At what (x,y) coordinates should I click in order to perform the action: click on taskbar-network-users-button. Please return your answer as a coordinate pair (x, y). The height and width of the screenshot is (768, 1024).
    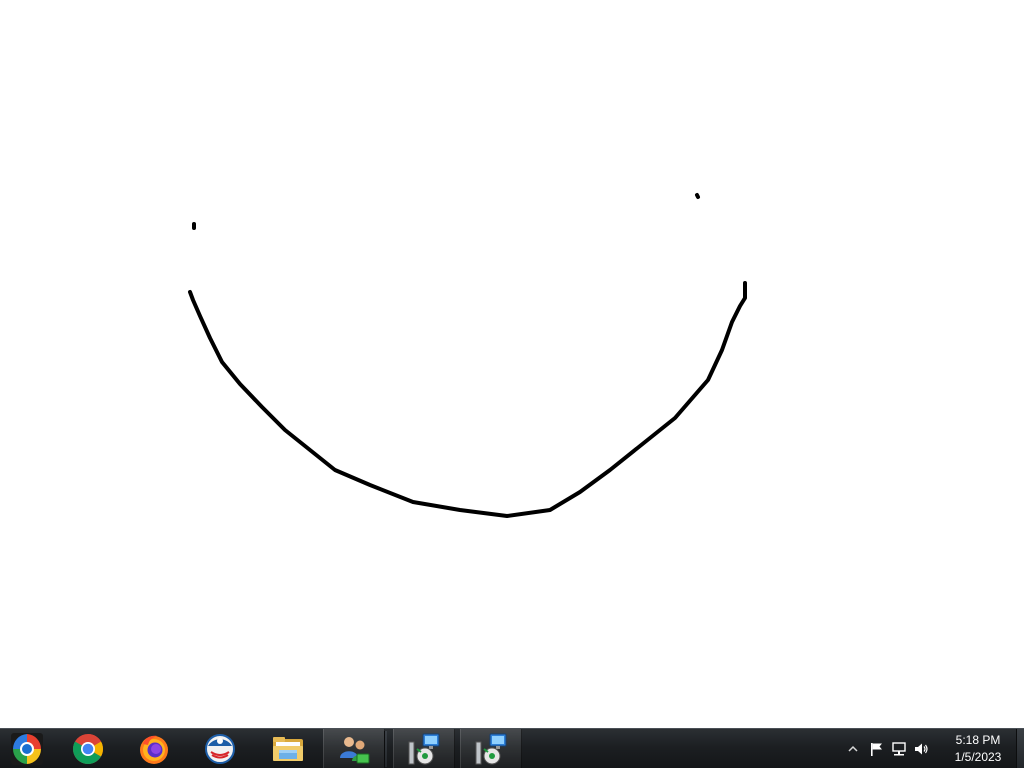
    Looking at the image, I should click on (354, 748).